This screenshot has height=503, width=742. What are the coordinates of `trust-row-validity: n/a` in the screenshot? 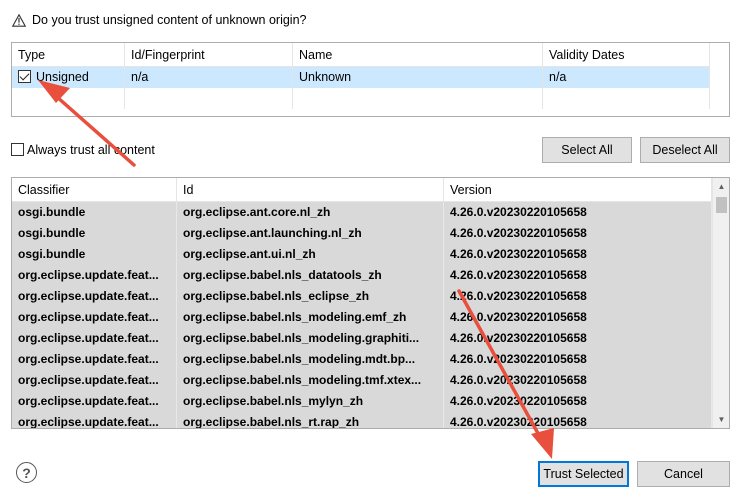 It's located at (626, 77).